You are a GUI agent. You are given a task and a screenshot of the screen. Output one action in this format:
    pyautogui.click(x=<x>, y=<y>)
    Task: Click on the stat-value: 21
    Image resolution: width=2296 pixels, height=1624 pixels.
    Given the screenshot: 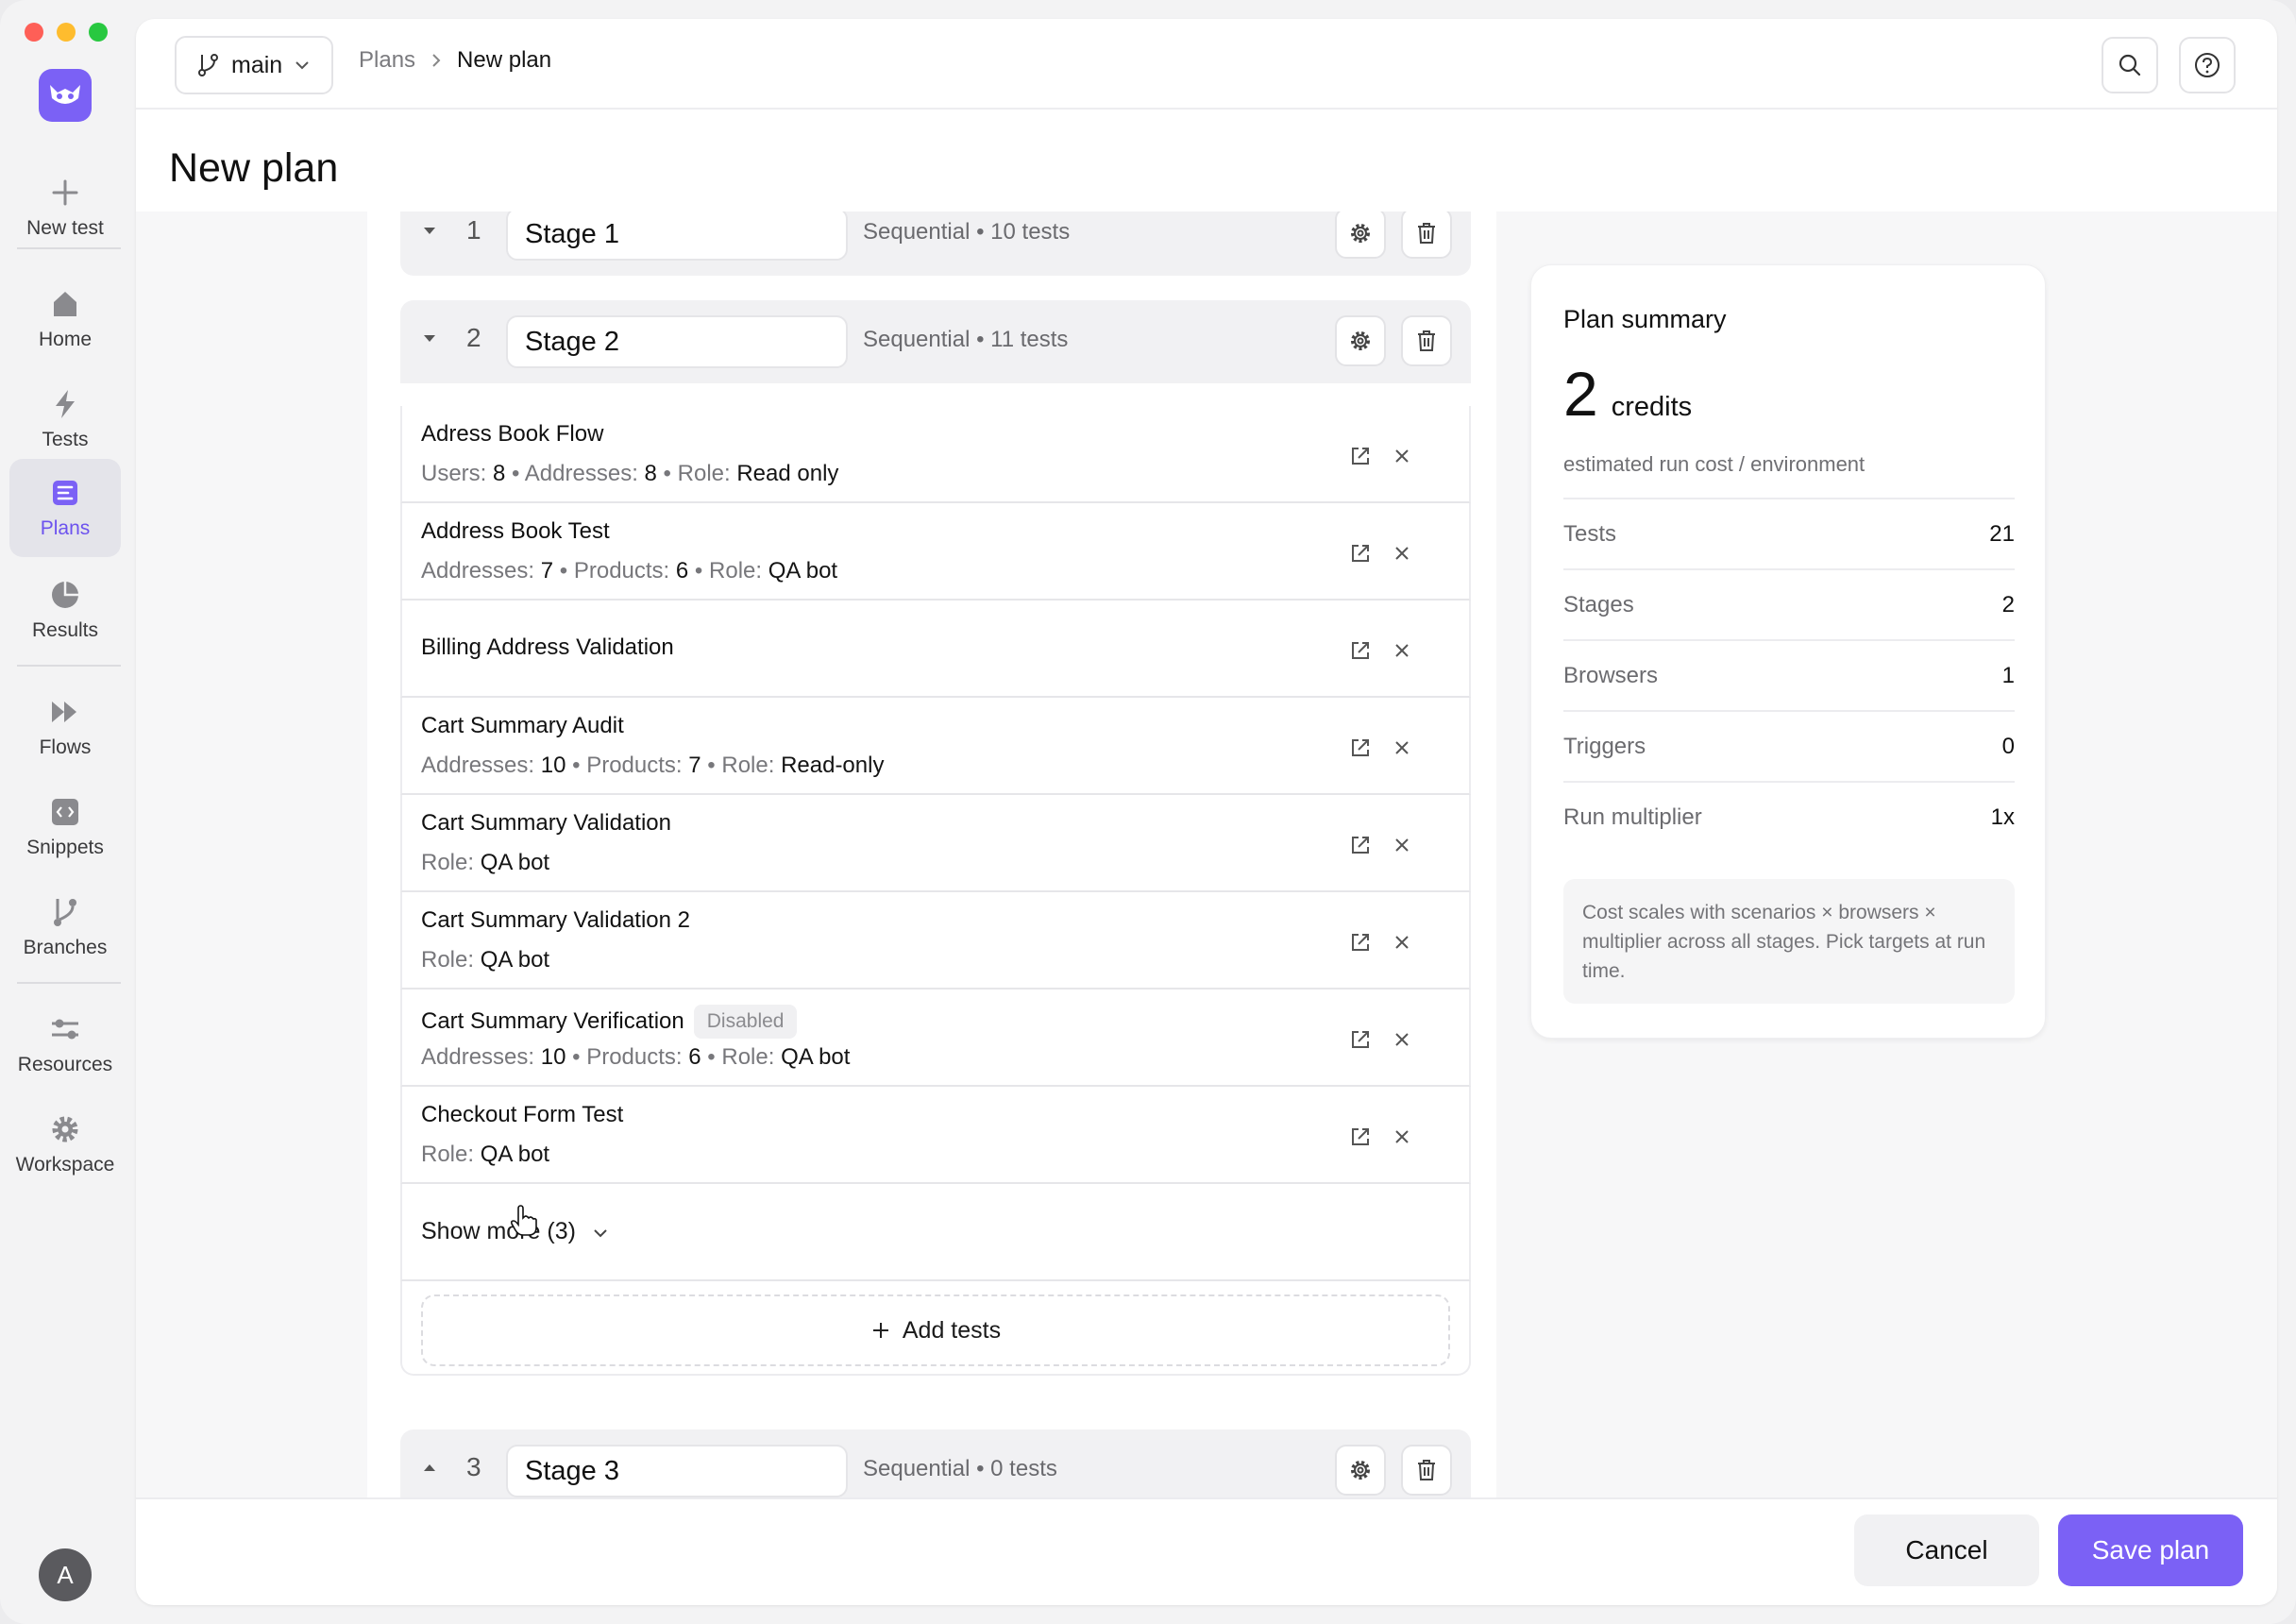 What is the action you would take?
    pyautogui.click(x=2002, y=533)
    